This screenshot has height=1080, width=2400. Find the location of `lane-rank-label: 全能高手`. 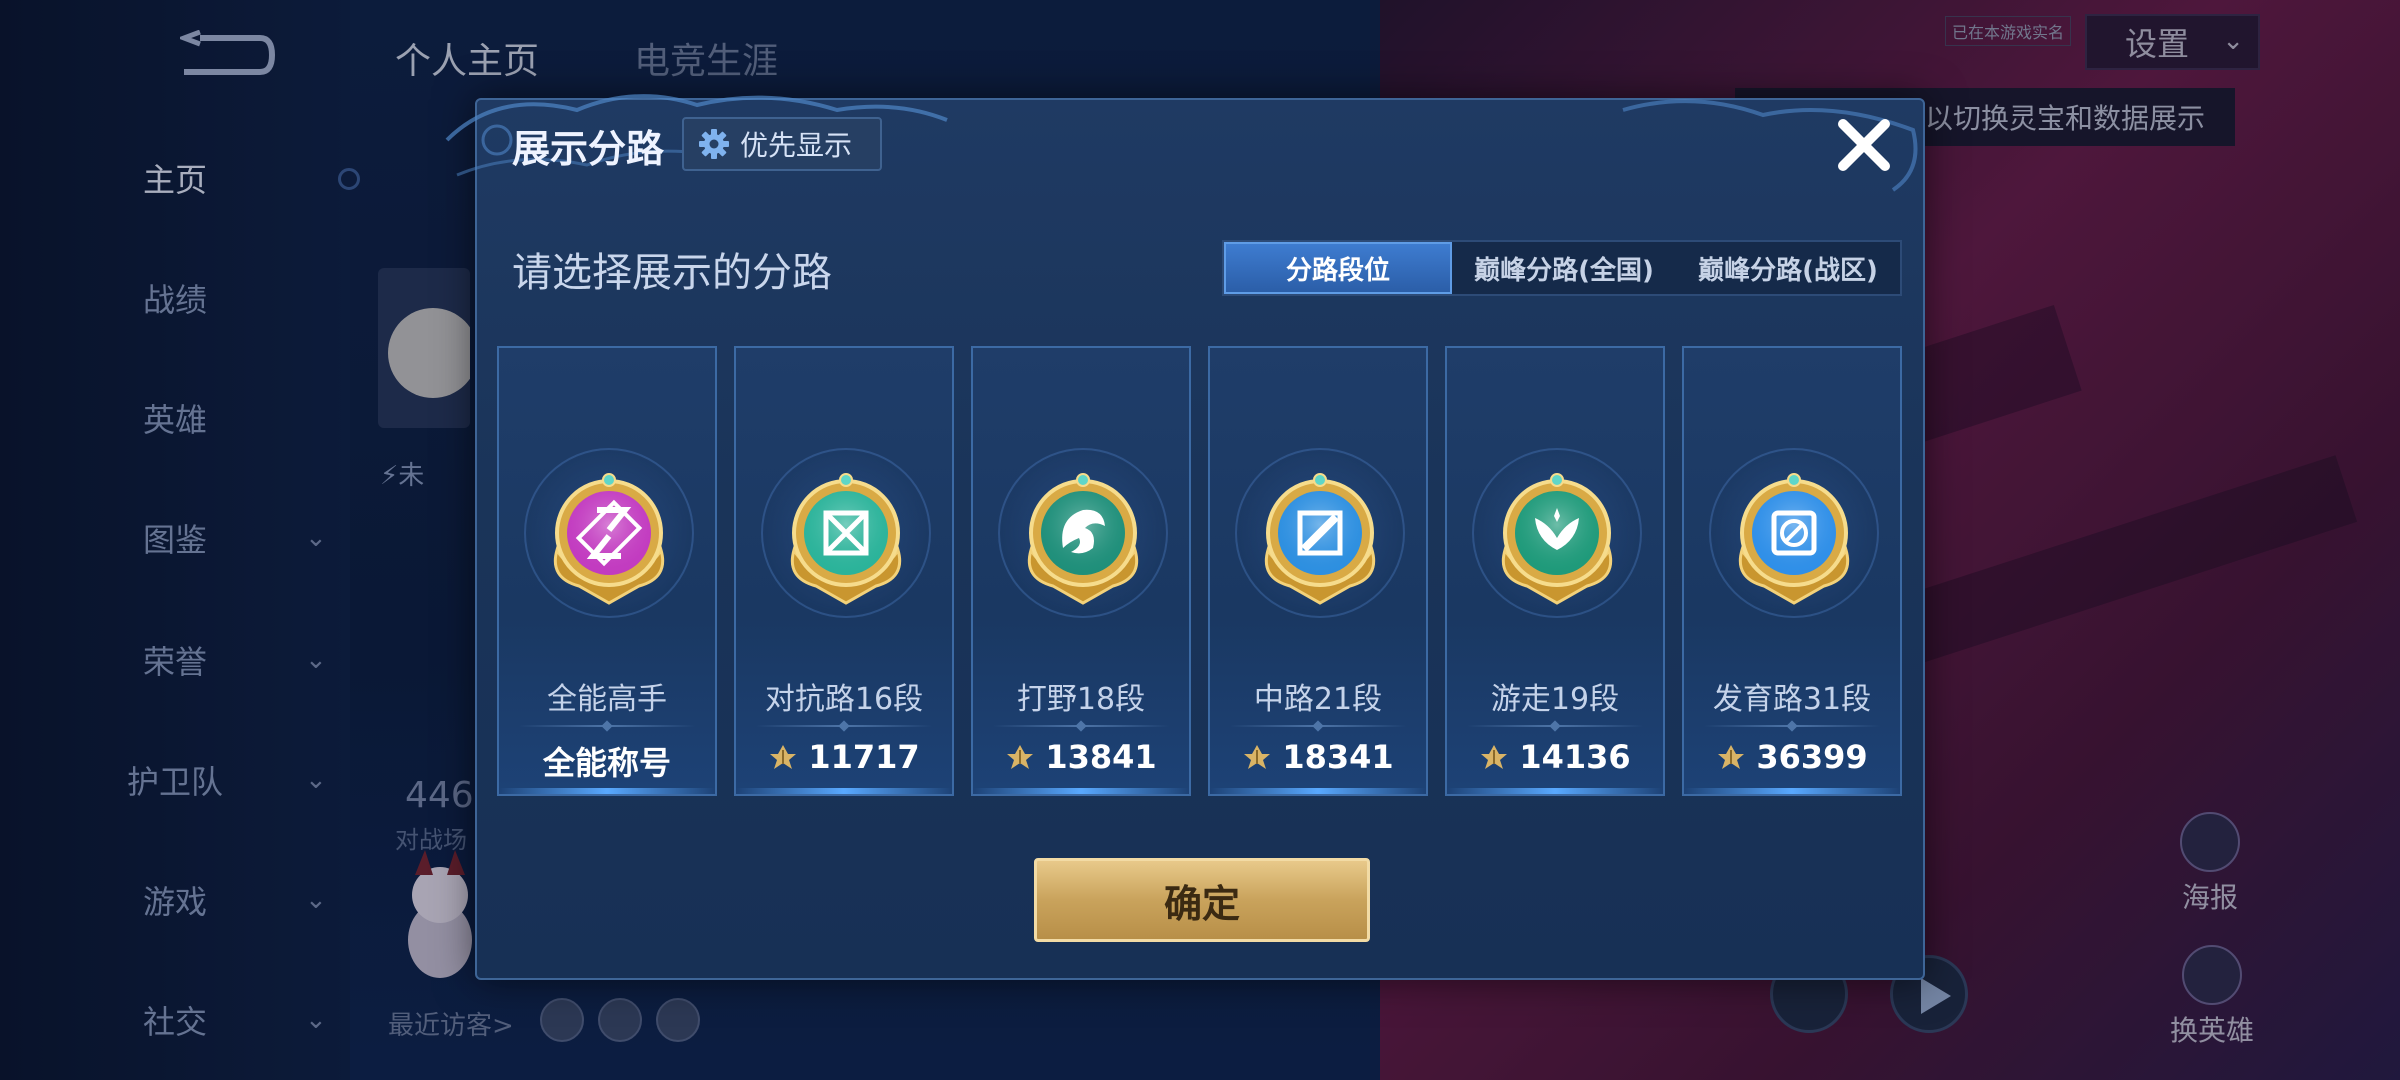

lane-rank-label: 全能高手 is located at coordinates (607, 699).